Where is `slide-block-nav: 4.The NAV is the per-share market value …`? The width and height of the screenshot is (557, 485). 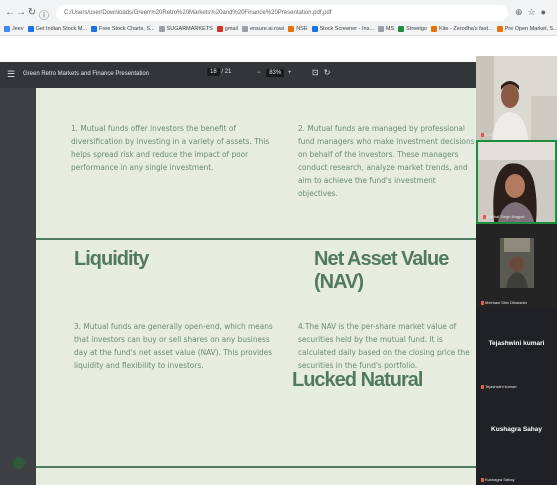
slide-block-nav: 4.The NAV is the per-share market value … is located at coordinates (384, 345).